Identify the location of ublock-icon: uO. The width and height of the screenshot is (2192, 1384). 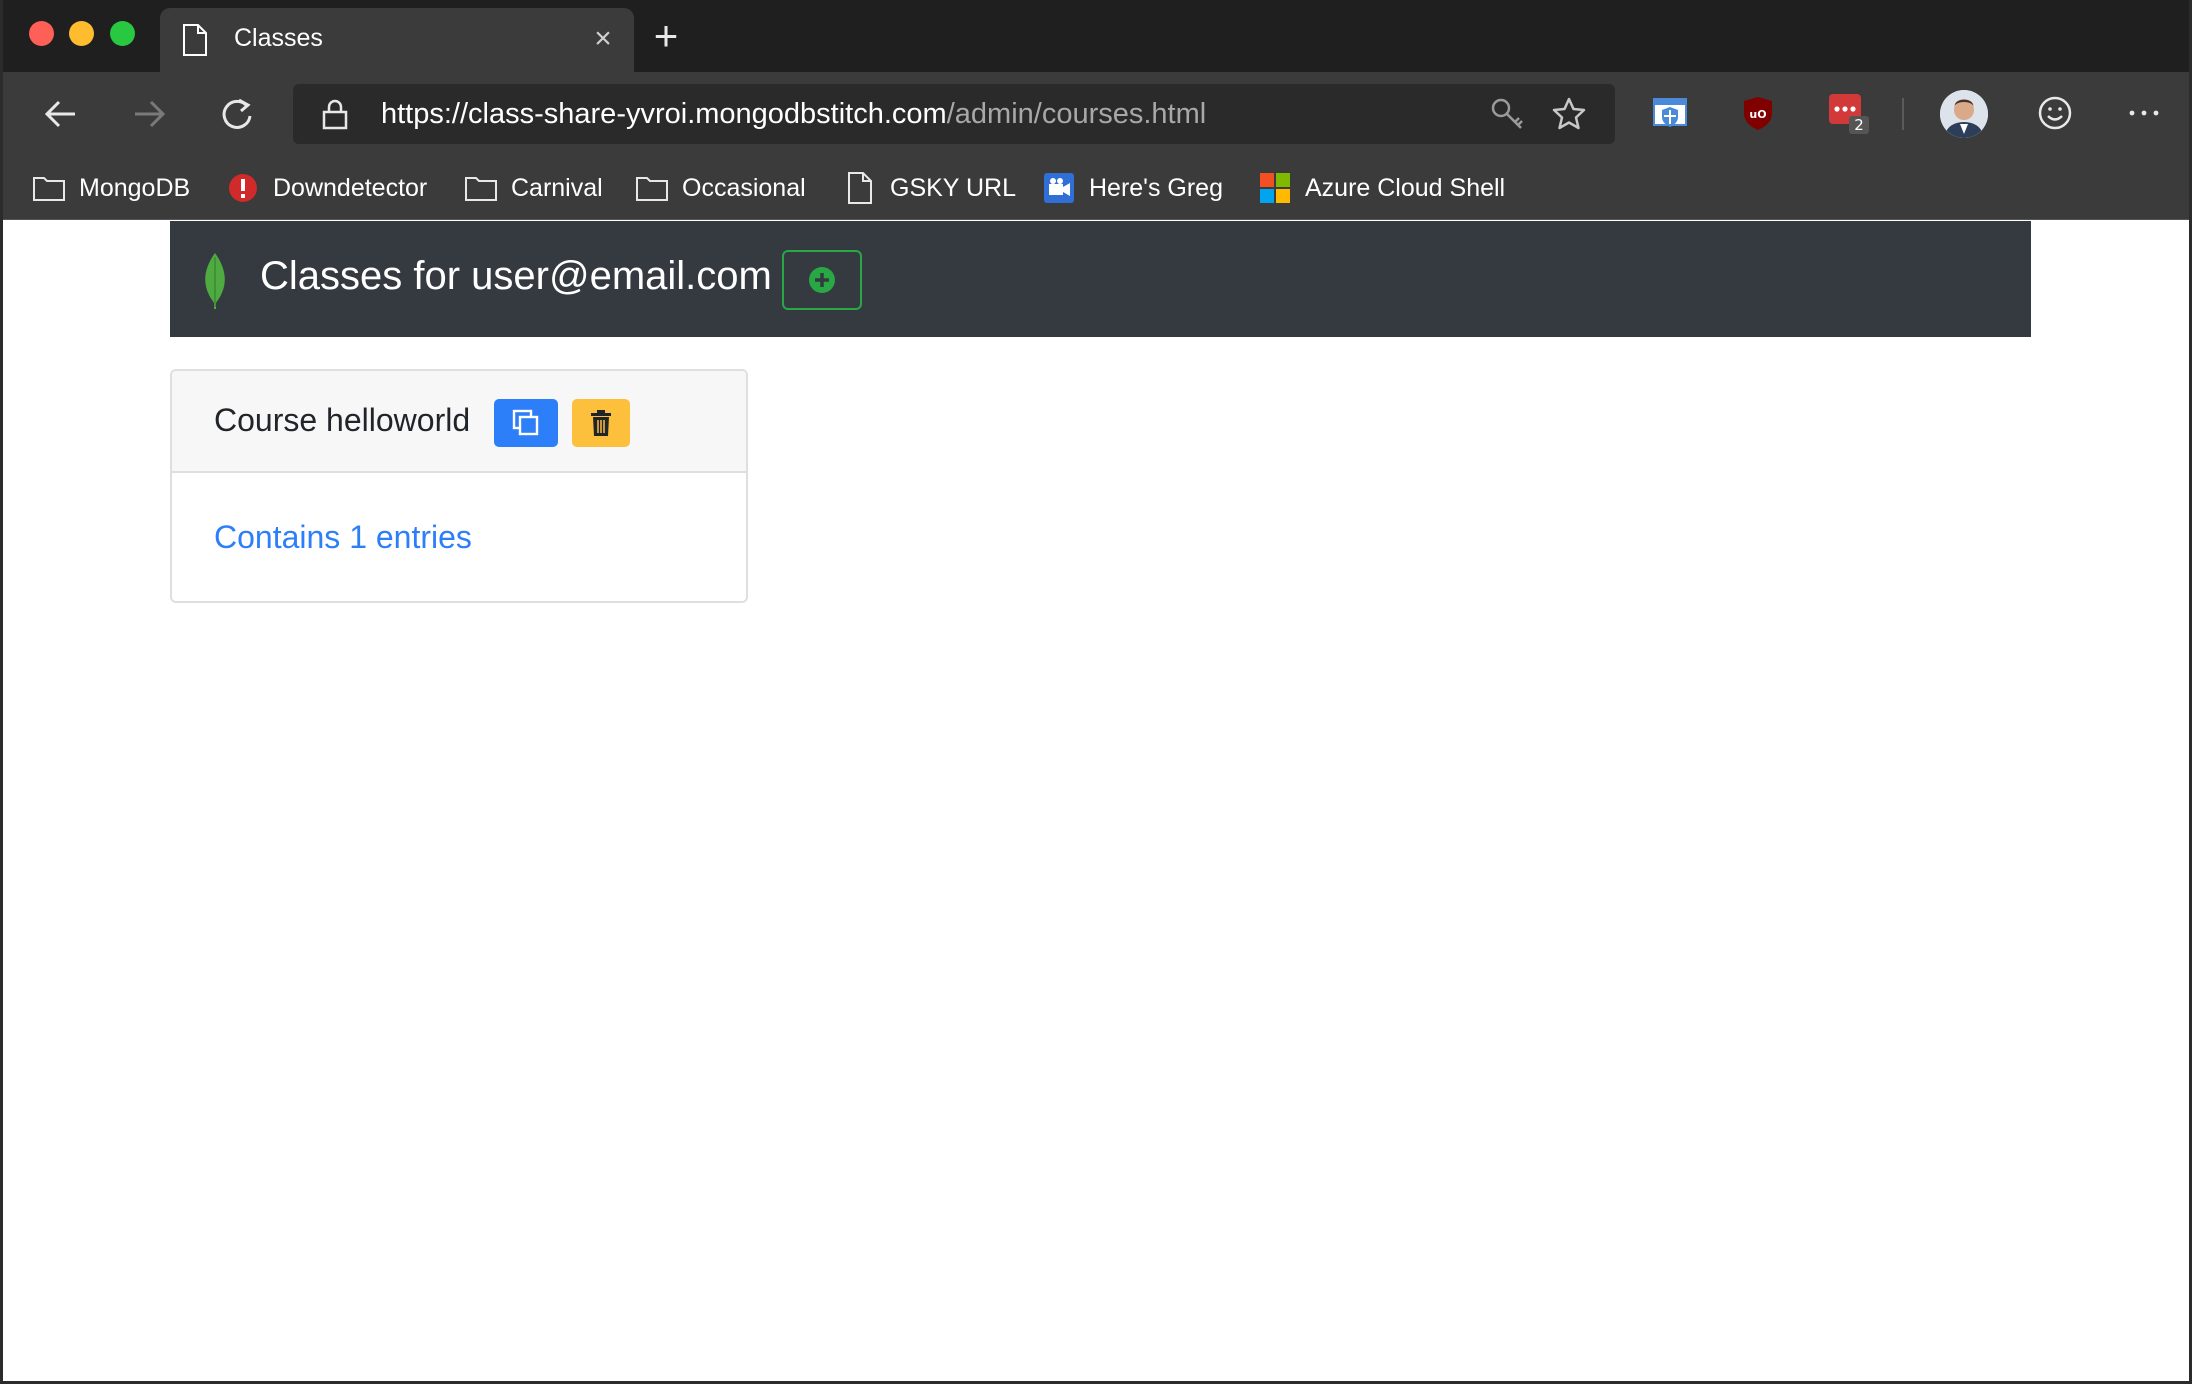
(1758, 113).